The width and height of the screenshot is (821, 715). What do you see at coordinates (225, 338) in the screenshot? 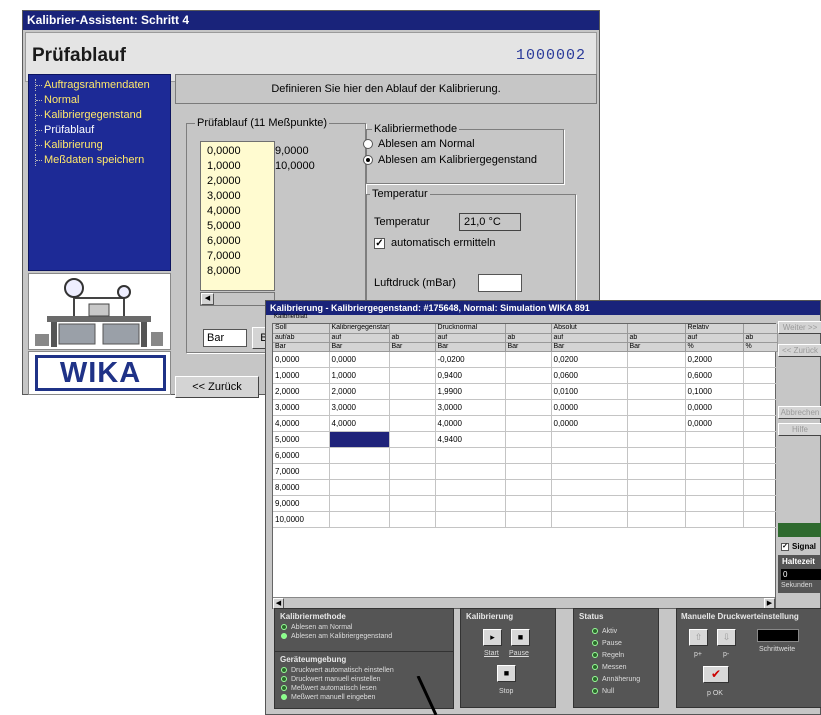
I see `unit-field: Bar` at bounding box center [225, 338].